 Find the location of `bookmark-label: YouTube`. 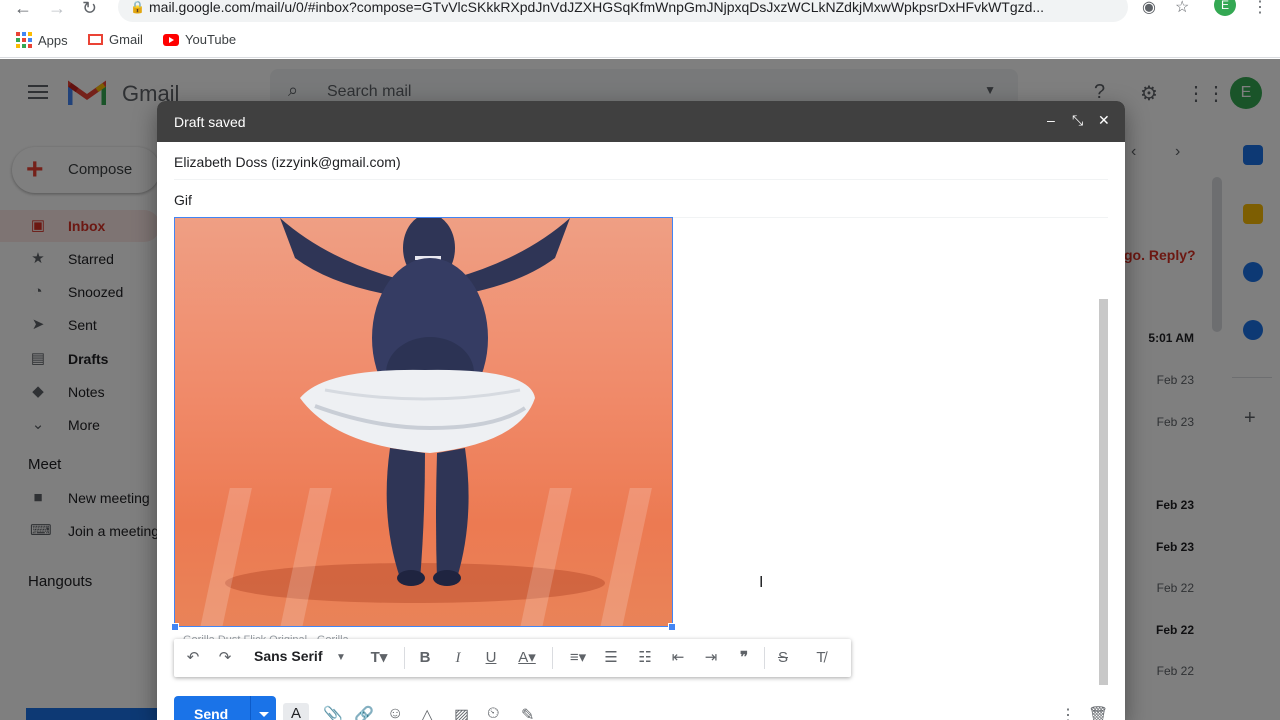

bookmark-label: YouTube is located at coordinates (211, 39).